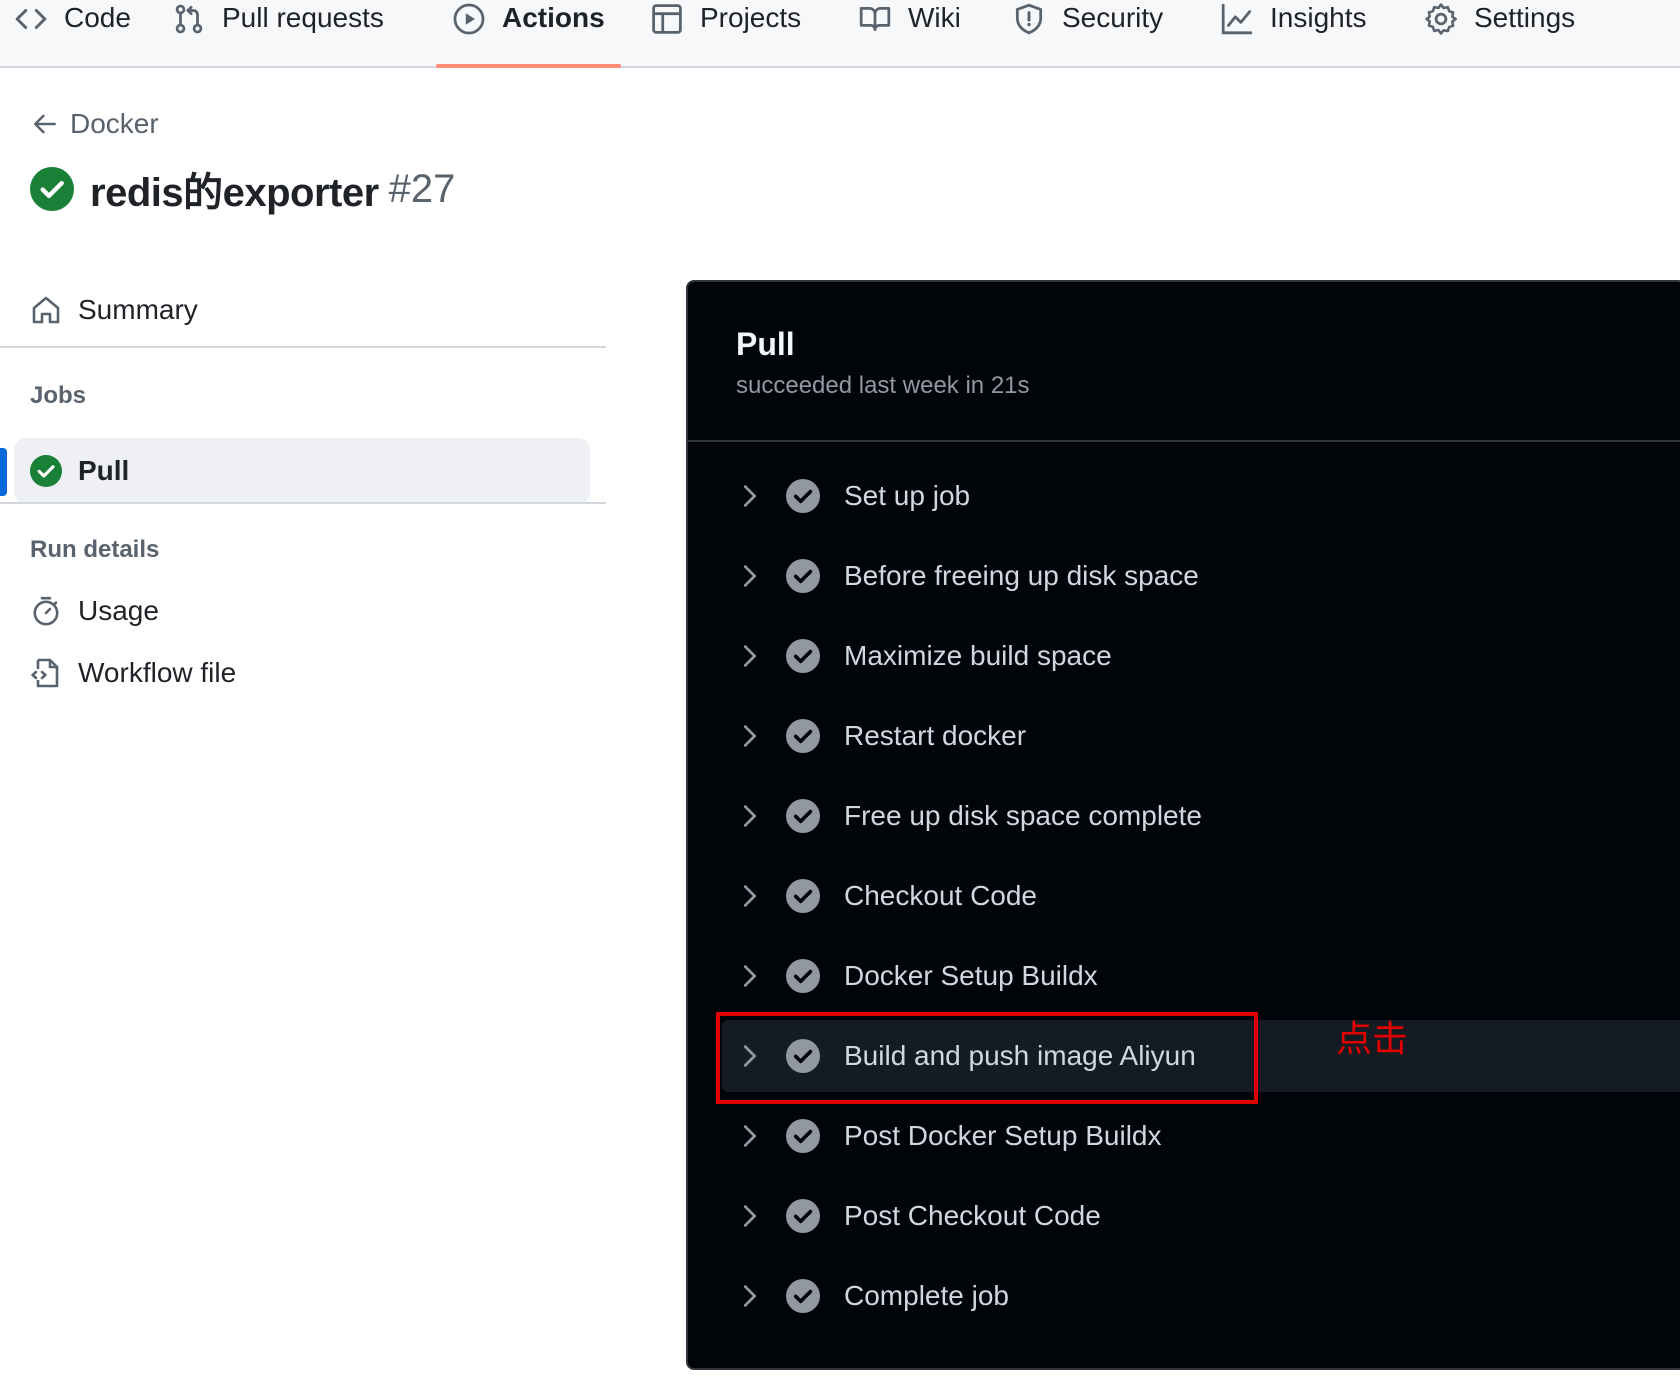 The width and height of the screenshot is (1680, 1388). I want to click on tab-projects: Projects, so click(725, 33).